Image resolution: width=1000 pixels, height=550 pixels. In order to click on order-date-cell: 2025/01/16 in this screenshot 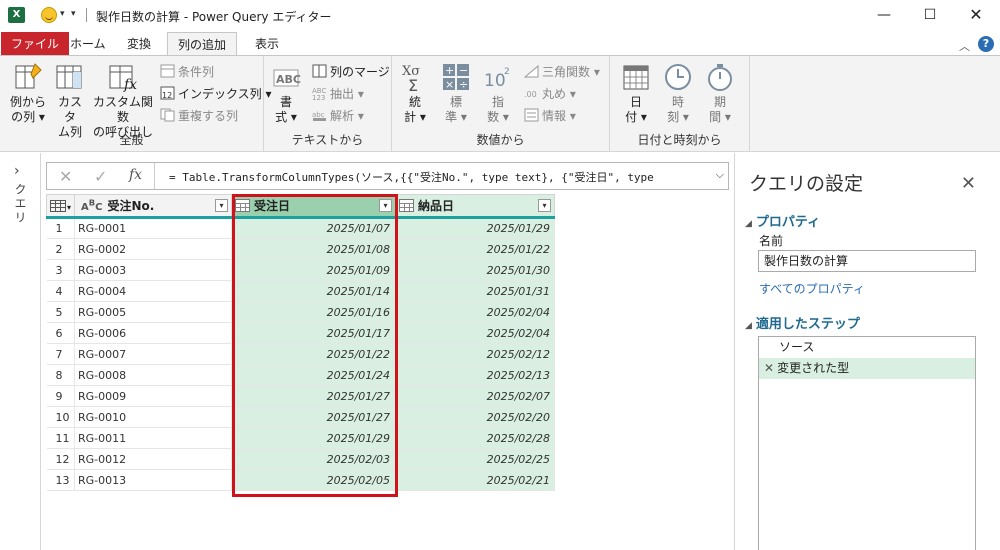, I will do `click(313, 312)`.